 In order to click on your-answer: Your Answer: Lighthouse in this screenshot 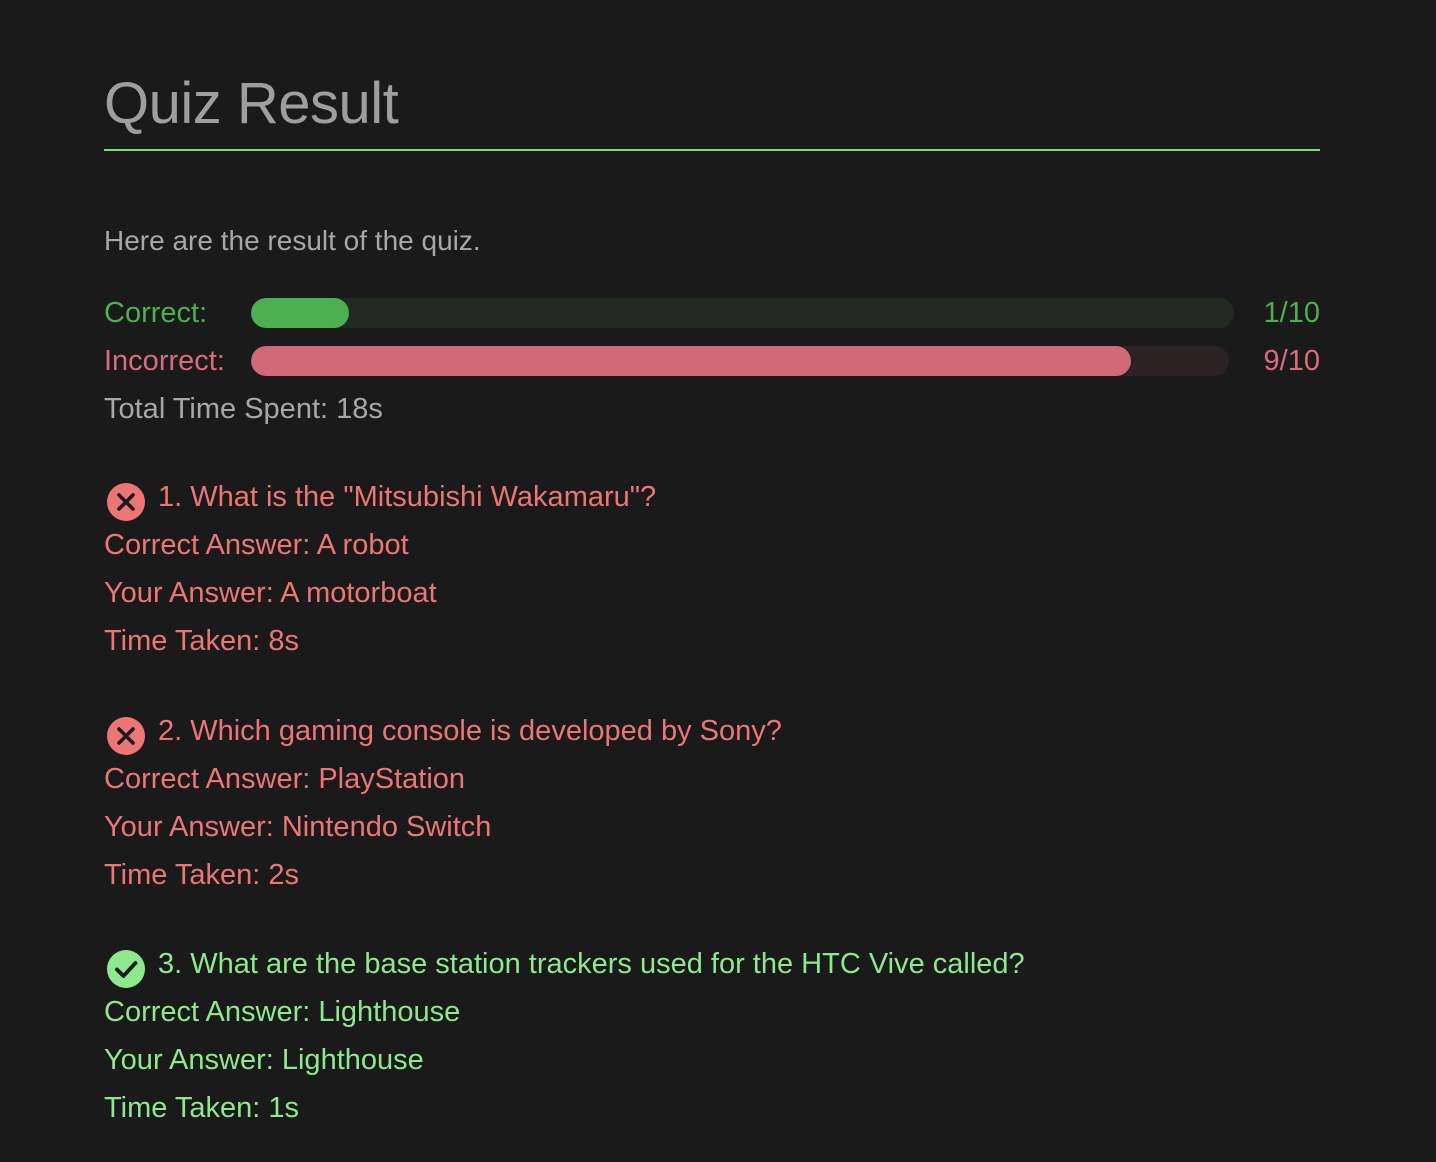, I will do `click(264, 1060)`.